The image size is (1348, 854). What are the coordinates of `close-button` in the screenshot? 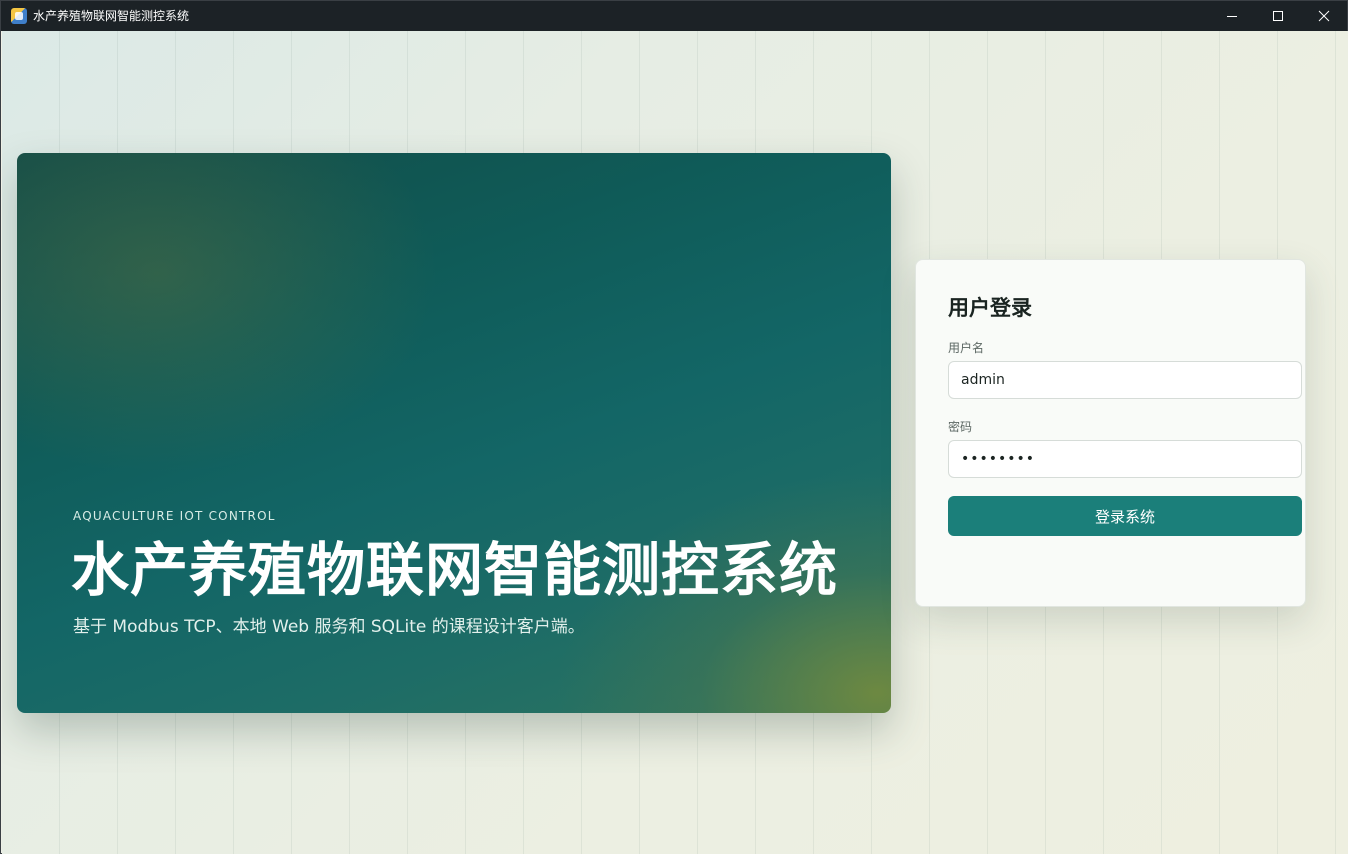 It's located at (1324, 16).